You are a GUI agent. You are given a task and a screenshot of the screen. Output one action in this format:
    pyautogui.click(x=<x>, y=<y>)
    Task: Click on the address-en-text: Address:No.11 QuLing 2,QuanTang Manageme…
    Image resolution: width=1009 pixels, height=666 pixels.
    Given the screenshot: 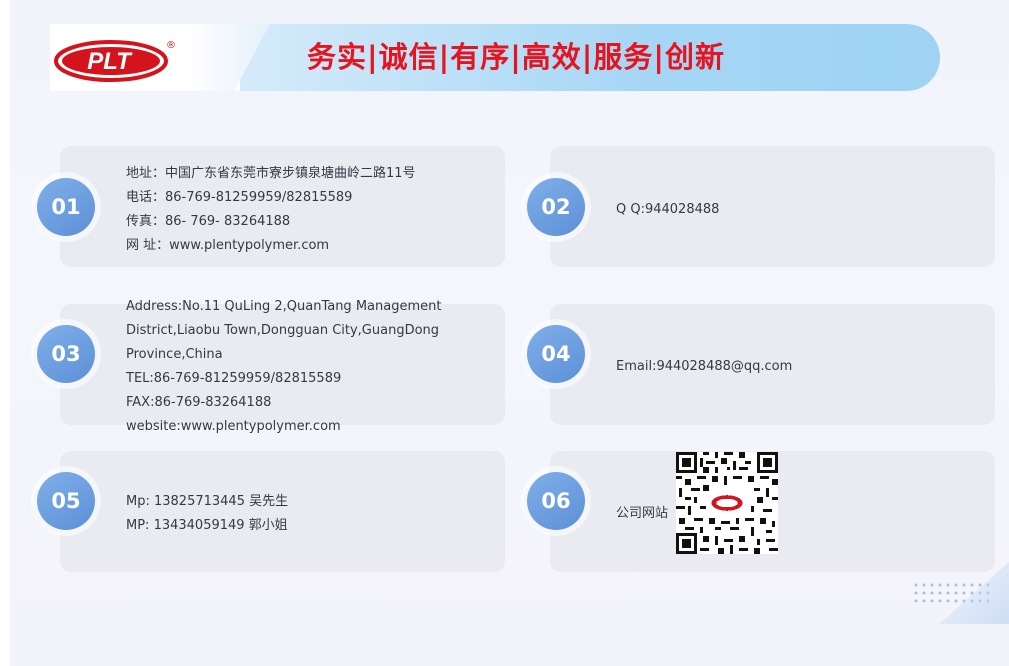 What is the action you would take?
    pyautogui.click(x=283, y=367)
    